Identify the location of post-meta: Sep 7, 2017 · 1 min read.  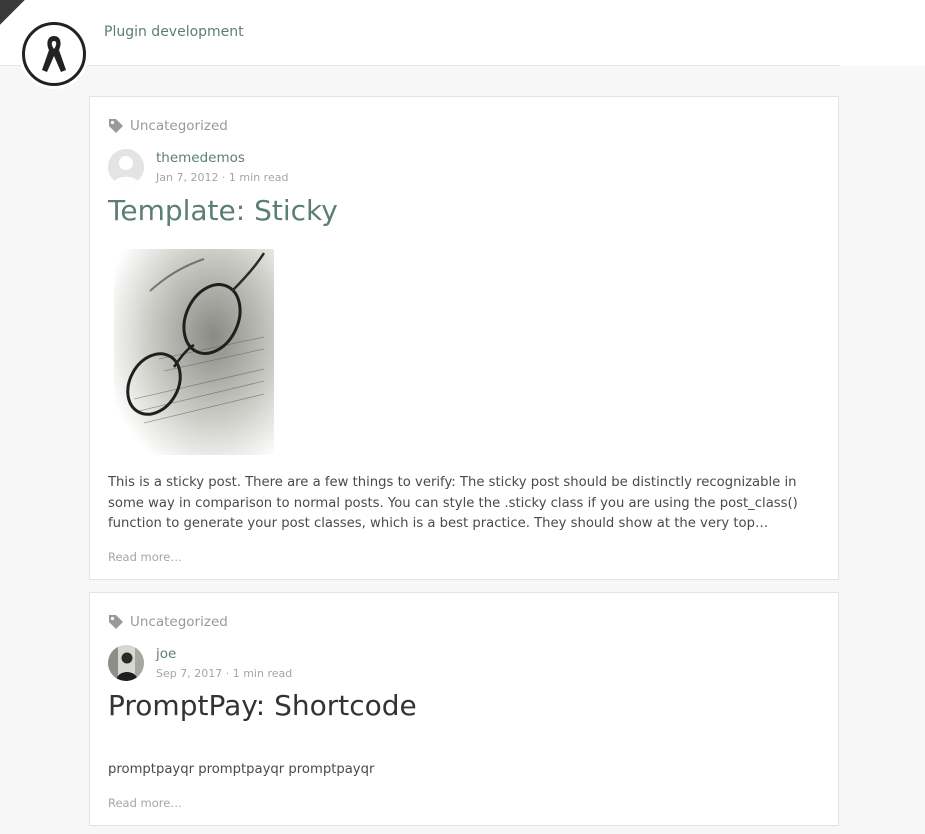
(224, 673).